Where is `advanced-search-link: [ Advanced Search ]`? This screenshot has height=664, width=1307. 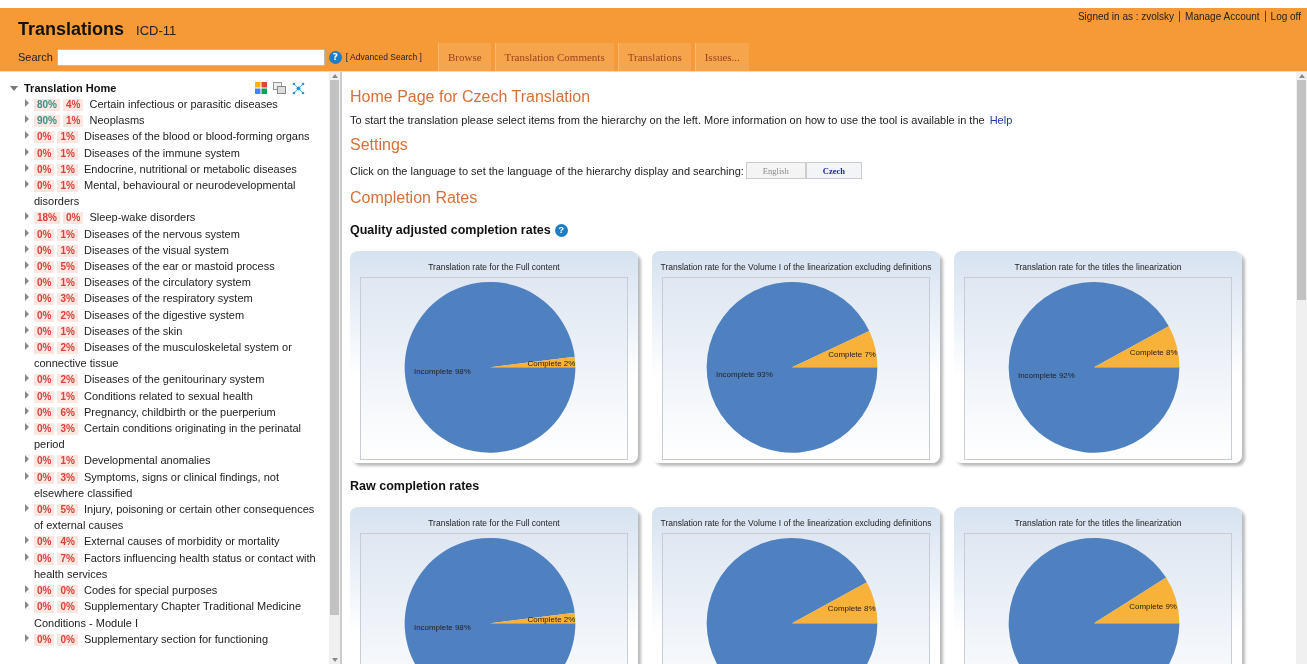
advanced-search-link: [ Advanced Search ] is located at coordinates (383, 57).